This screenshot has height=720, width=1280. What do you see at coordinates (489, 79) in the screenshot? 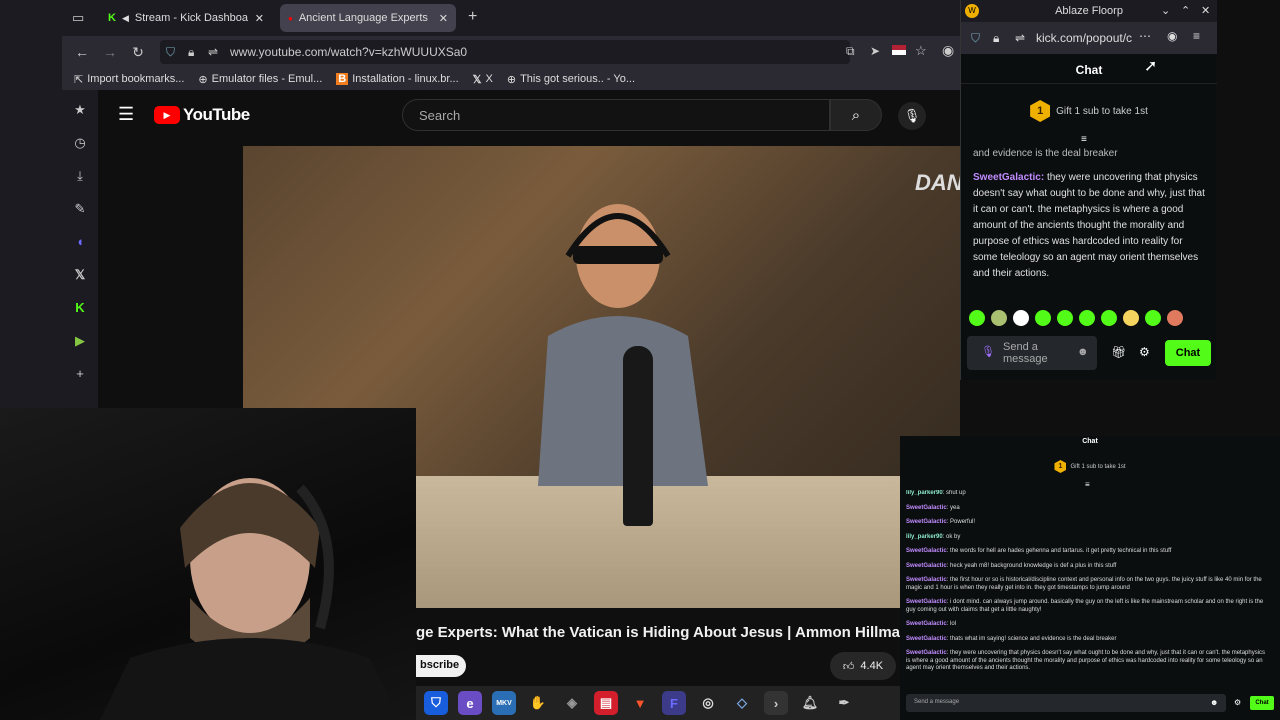
I see `bookmark-label: X` at bounding box center [489, 79].